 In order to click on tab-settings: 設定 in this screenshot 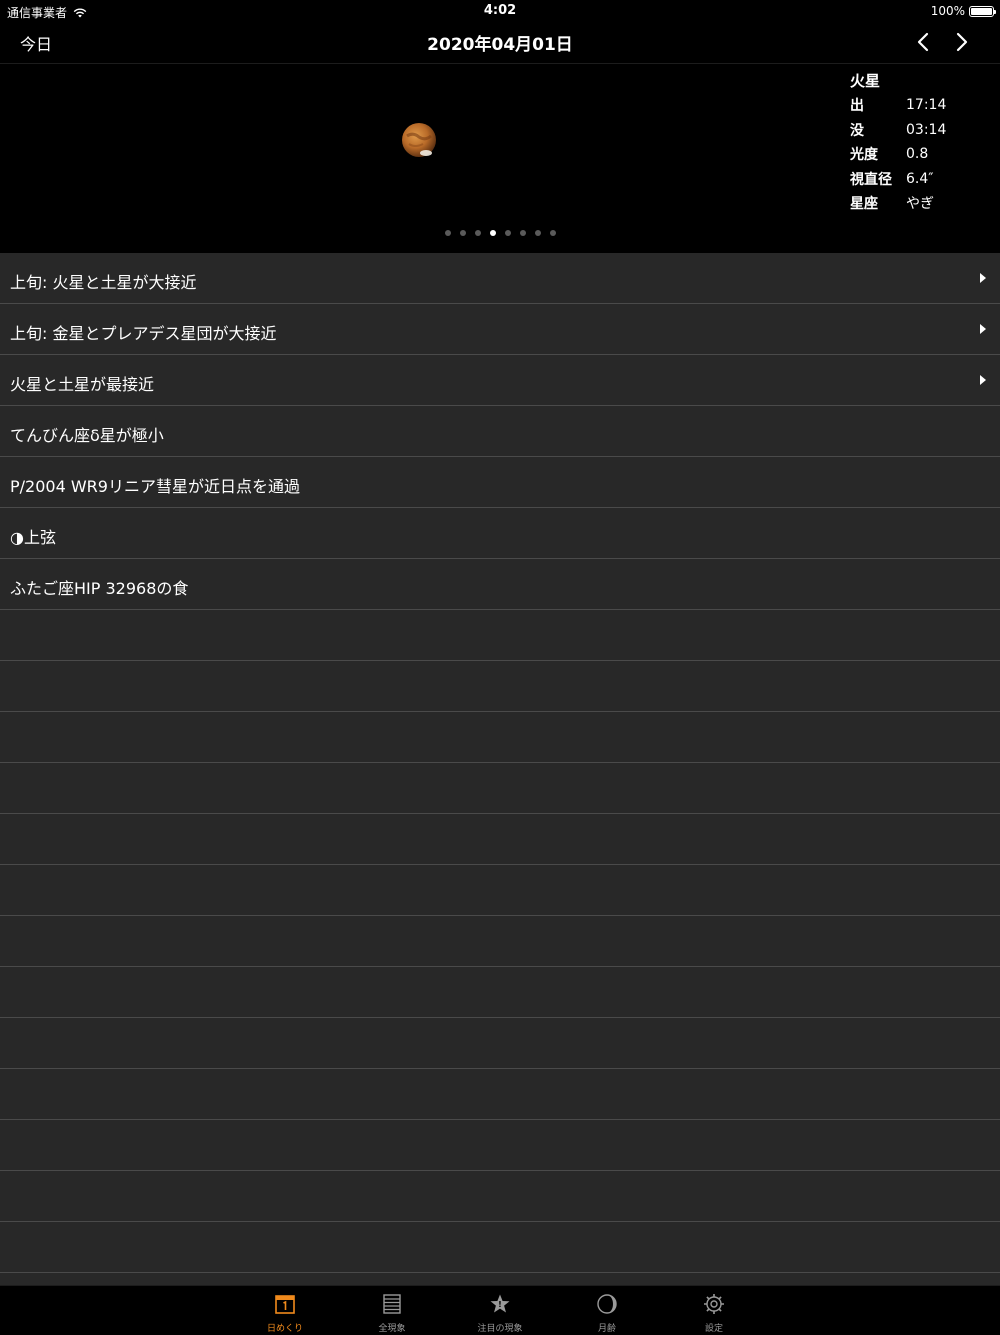, I will do `click(714, 1313)`.